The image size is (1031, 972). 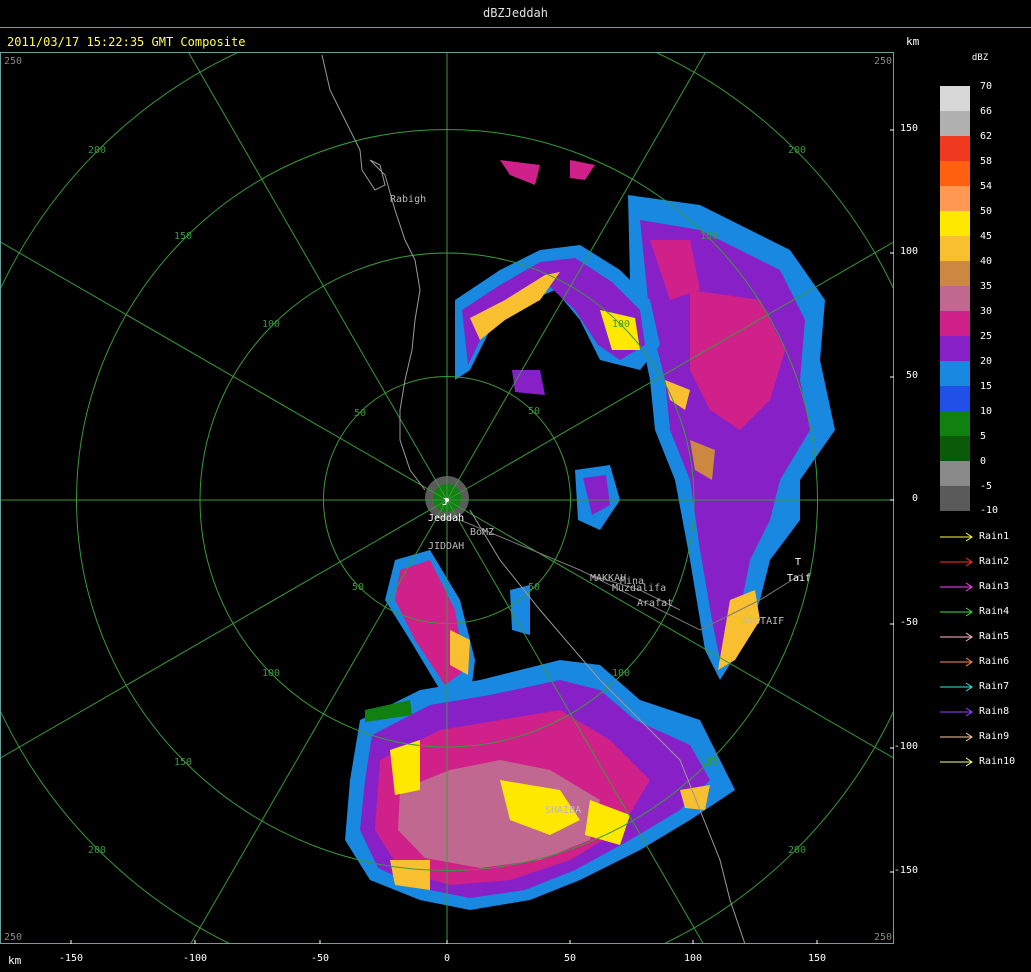 I want to click on place-label-jeddah: Jeddah, so click(x=446, y=518).